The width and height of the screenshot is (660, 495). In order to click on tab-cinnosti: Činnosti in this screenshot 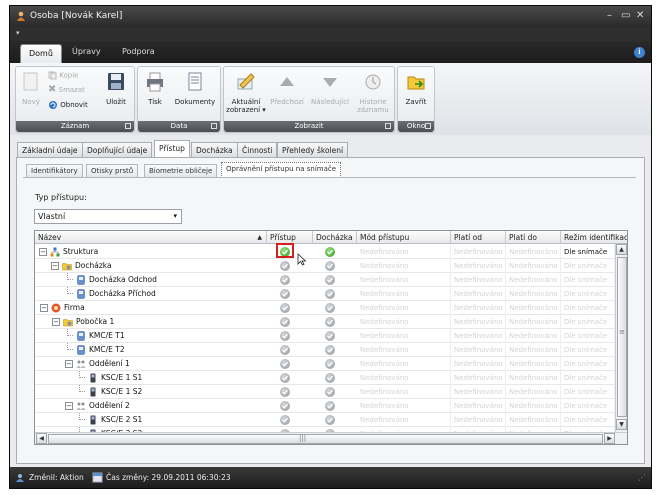, I will do `click(257, 149)`.